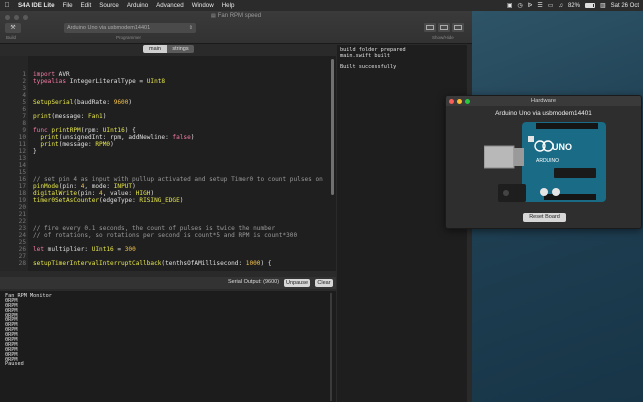 The width and height of the screenshot is (643, 402). I want to click on code-token: typealias, so click(50, 81).